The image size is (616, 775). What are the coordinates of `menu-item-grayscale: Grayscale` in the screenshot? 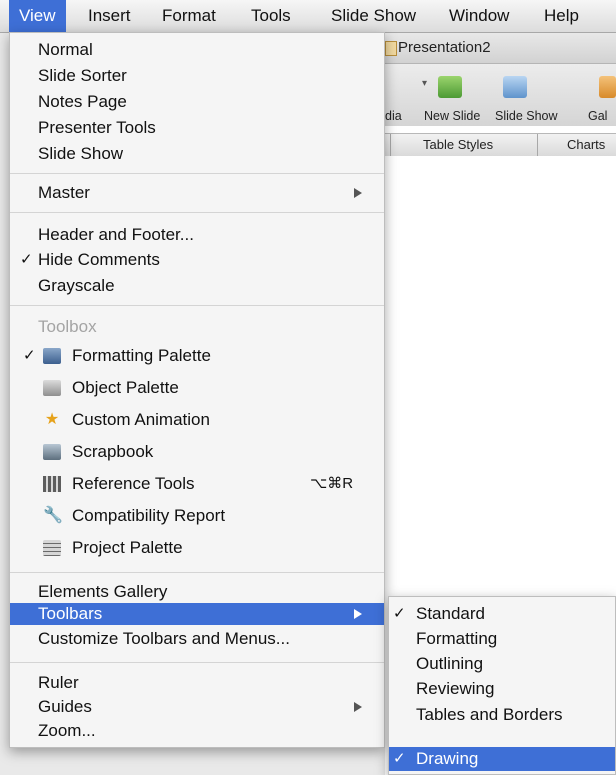 It's located at (197, 286).